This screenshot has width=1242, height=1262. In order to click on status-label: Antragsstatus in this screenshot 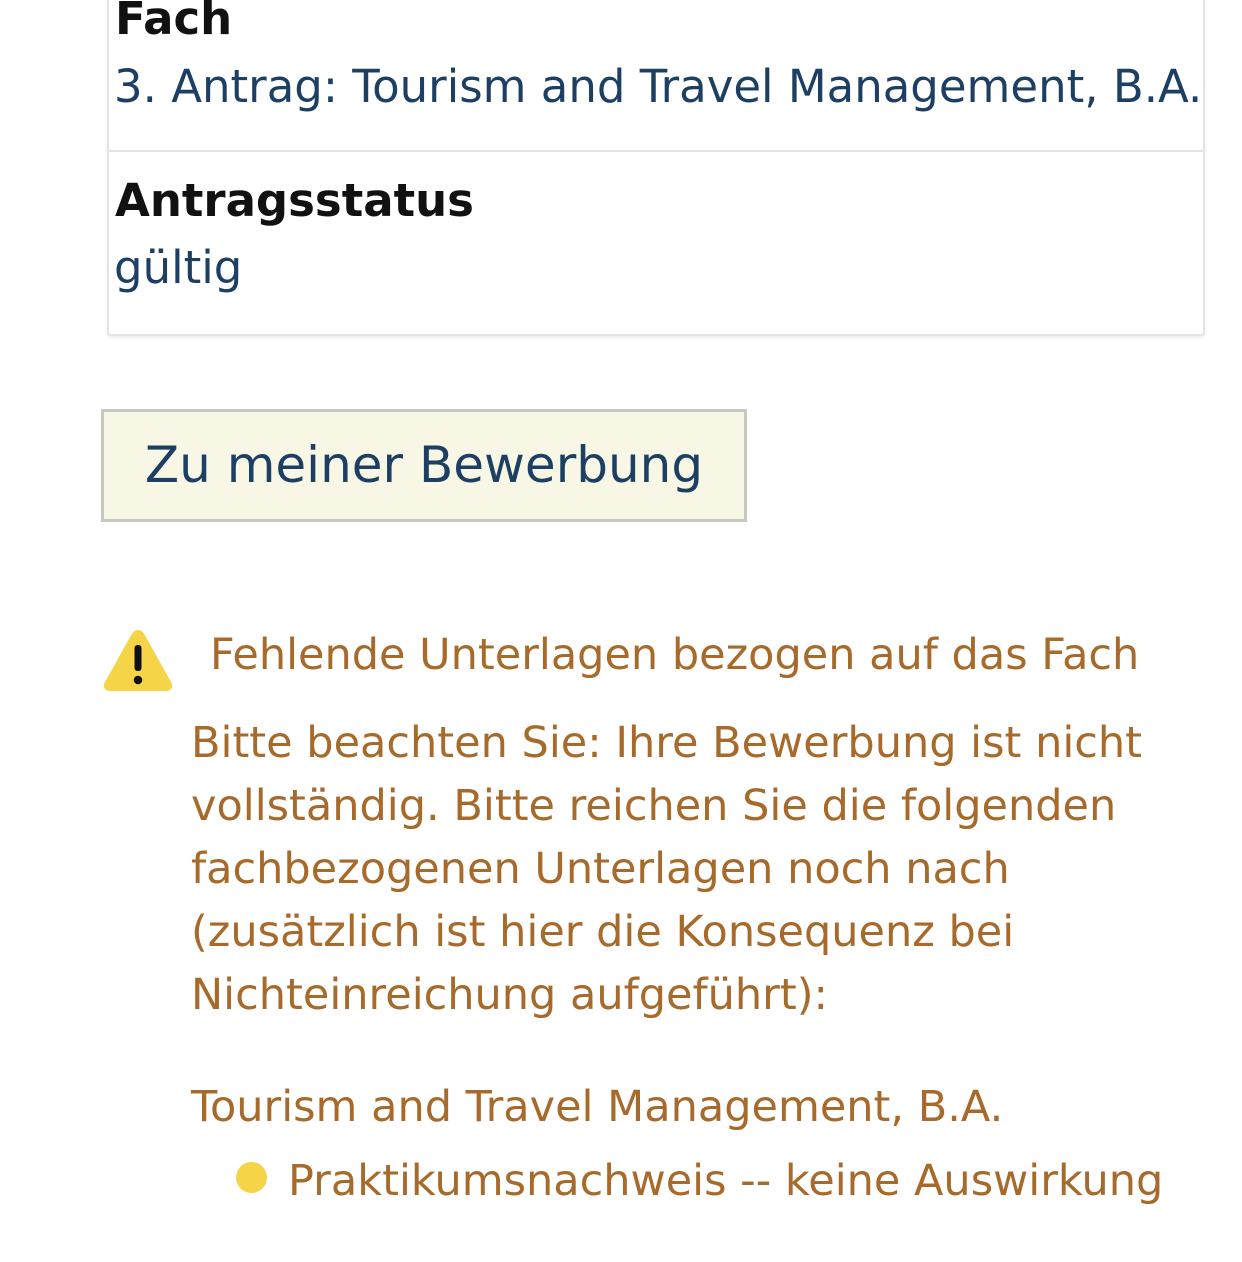, I will do `click(294, 200)`.